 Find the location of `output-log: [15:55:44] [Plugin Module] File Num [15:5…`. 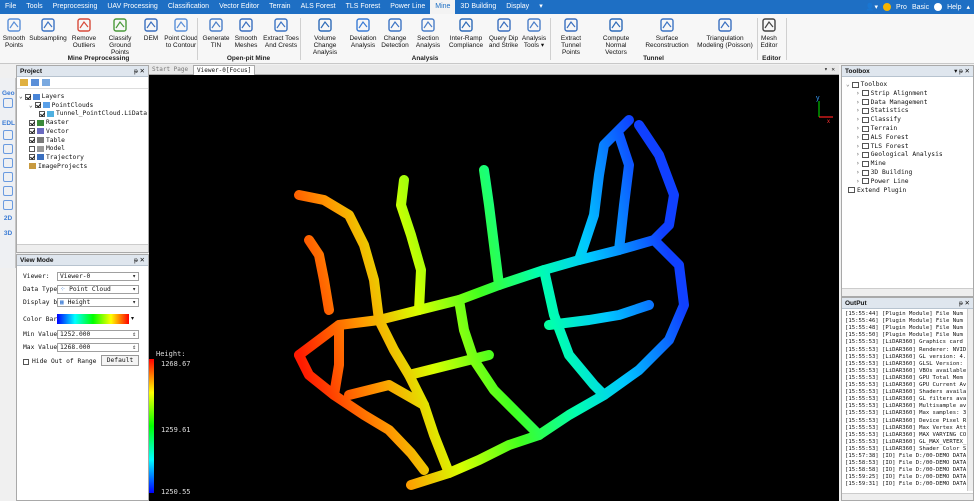

output-log: [15:55:44] [Plugin Module] File Num [15:5… is located at coordinates (907, 399).